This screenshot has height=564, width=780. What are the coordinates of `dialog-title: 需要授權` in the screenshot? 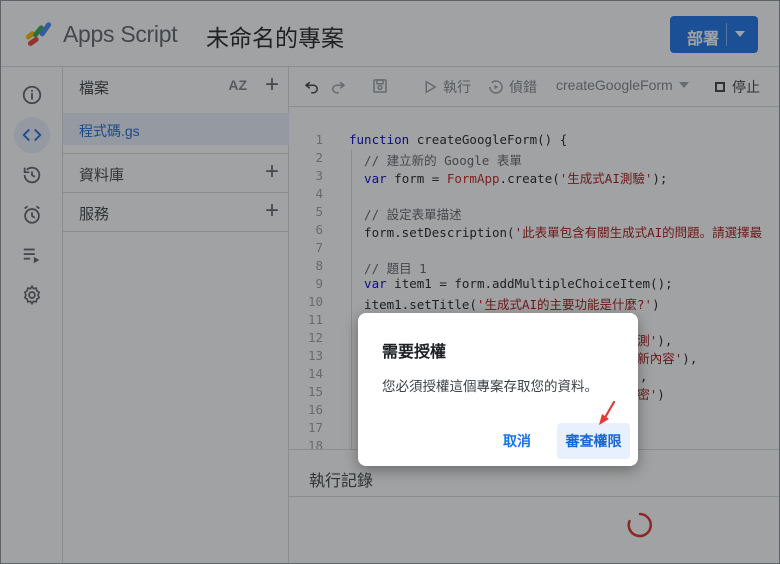 It's located at (414, 352).